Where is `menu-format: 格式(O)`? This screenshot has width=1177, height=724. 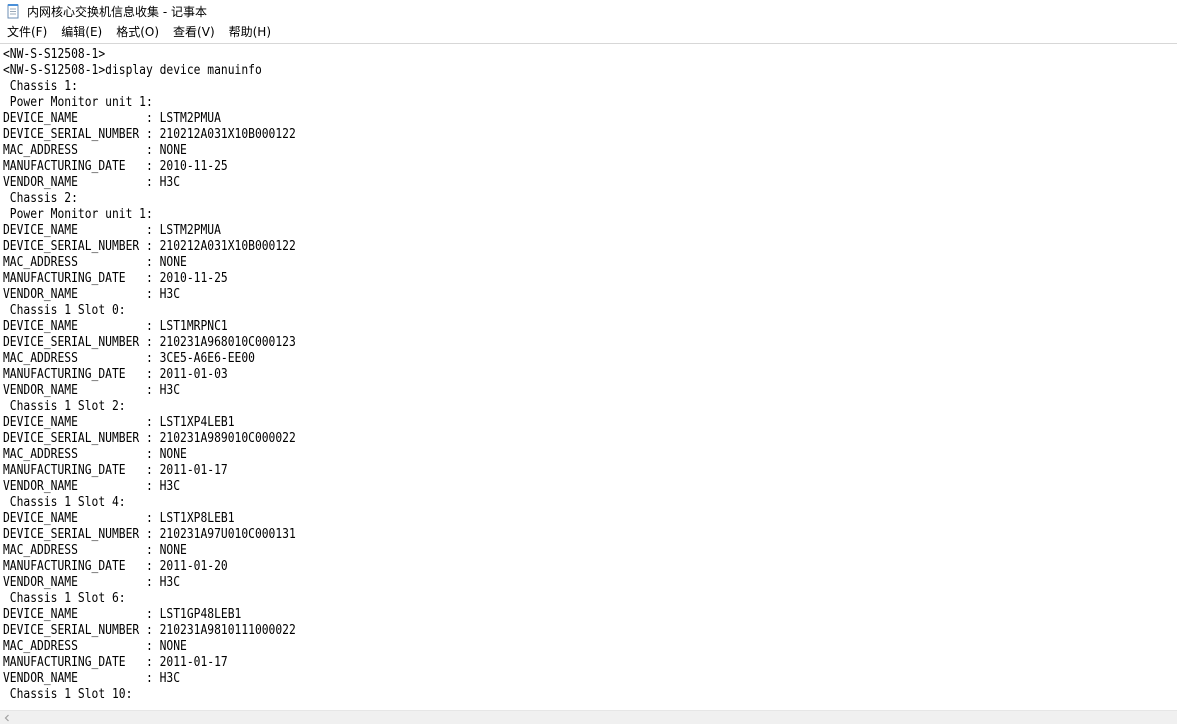 menu-format: 格式(O) is located at coordinates (137, 32).